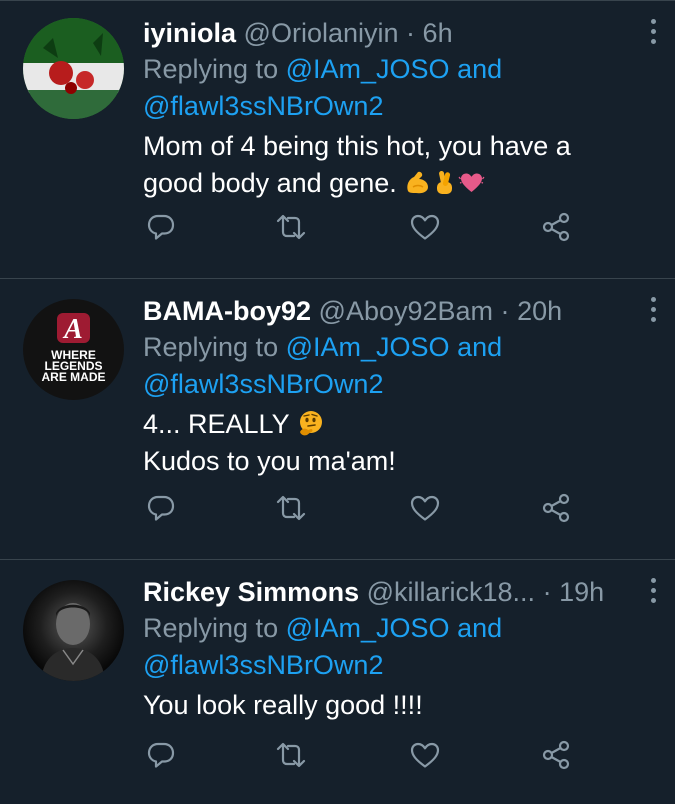 This screenshot has width=675, height=804. I want to click on timestamp: 19h, so click(581, 592).